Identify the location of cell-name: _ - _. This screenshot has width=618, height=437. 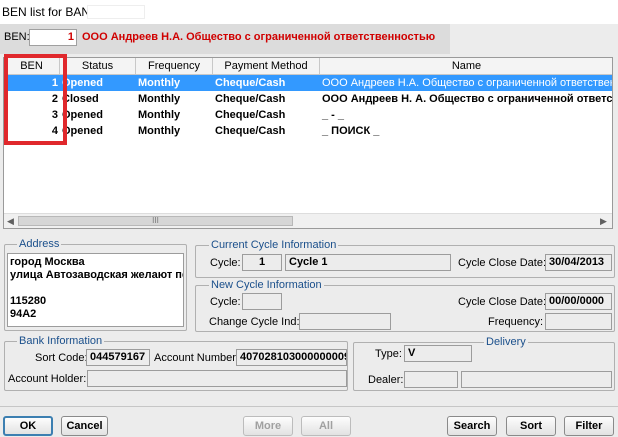
(333, 115).